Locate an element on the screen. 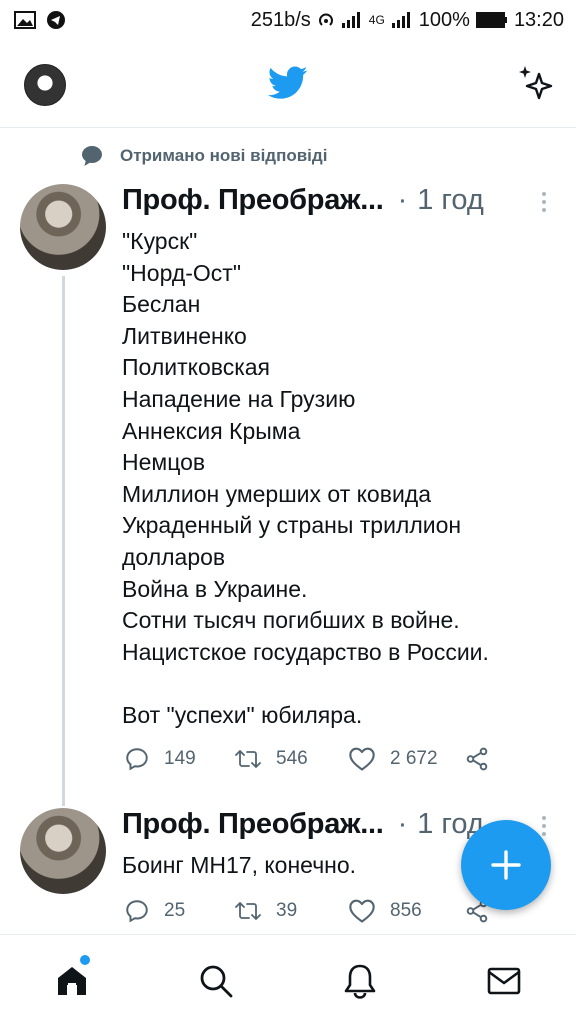  telegram-icon is located at coordinates (56, 20).